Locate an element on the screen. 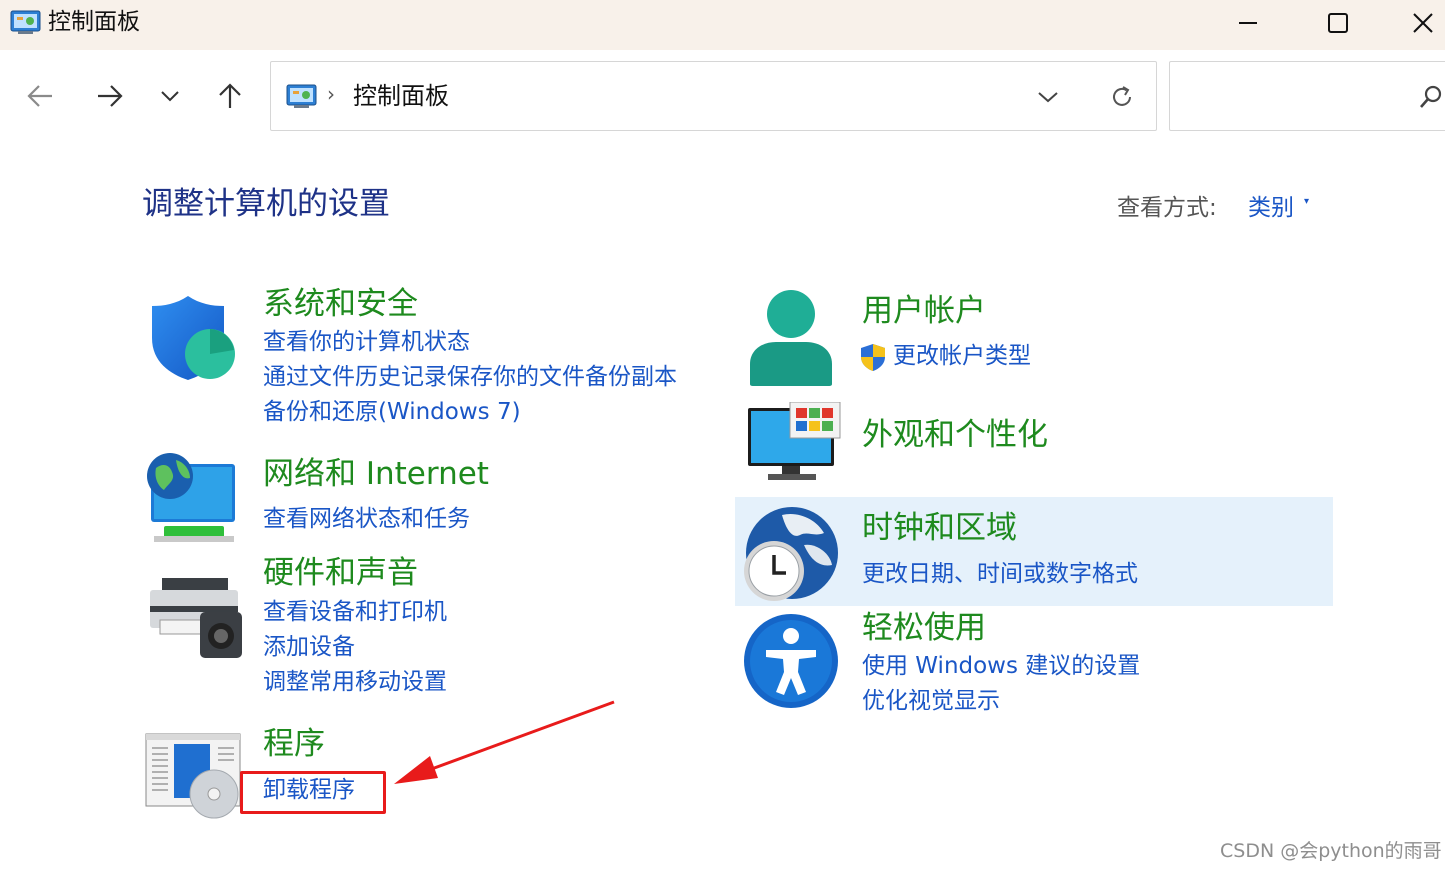 Image resolution: width=1445 pixels, height=869 pixels. recent-locations-button is located at coordinates (170, 96).